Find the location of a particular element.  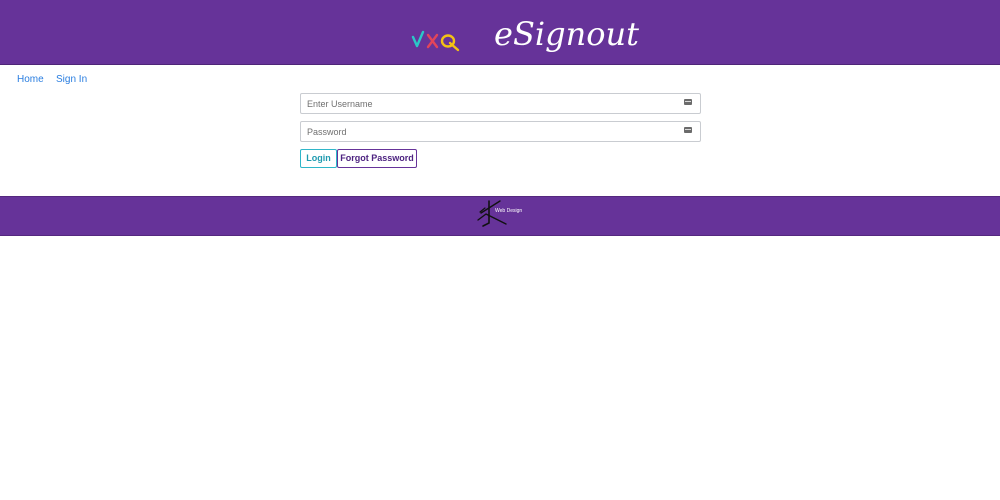

brand-logo: eSignout is located at coordinates (524, 32).